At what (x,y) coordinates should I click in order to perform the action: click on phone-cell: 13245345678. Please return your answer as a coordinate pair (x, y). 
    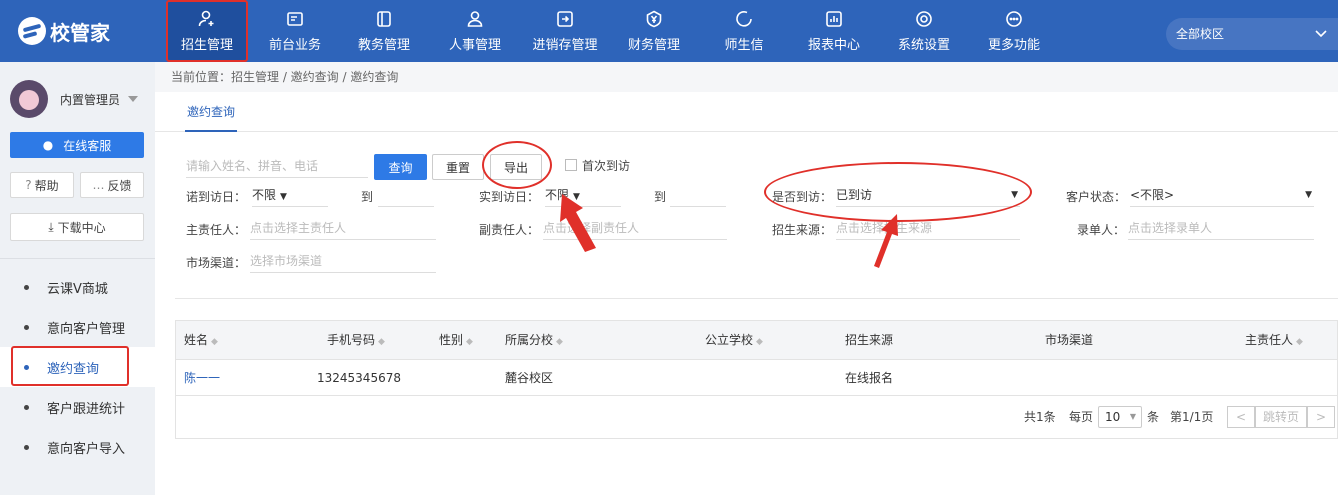
    Looking at the image, I should click on (359, 378).